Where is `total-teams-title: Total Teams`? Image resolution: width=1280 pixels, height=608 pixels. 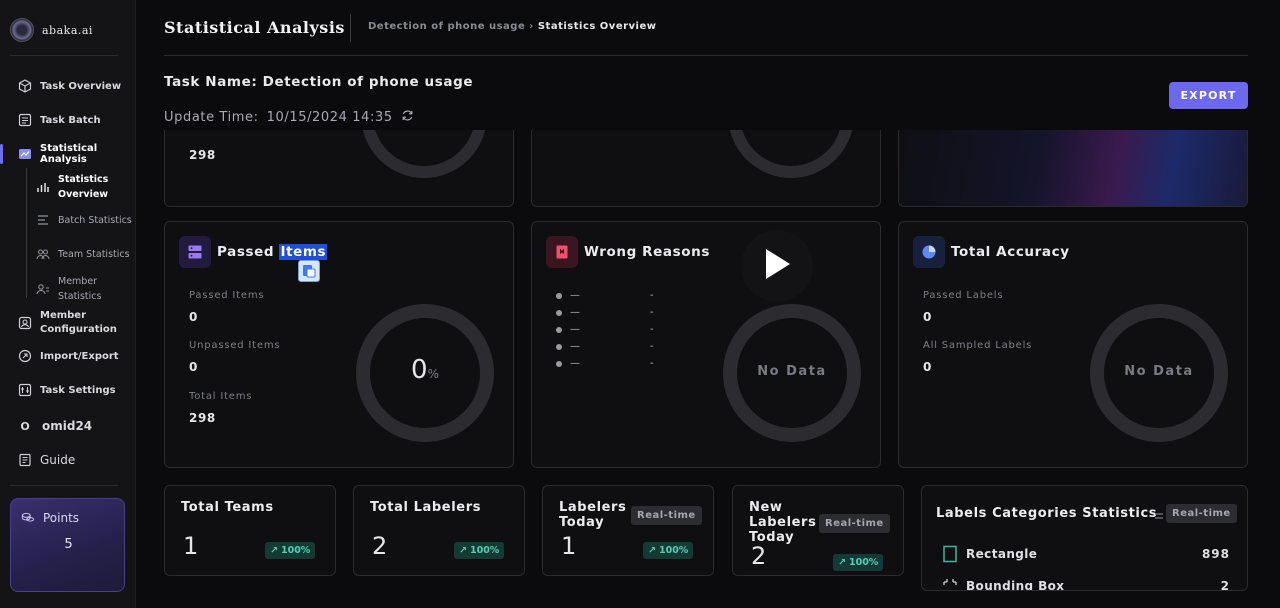
total-teams-title: Total Teams is located at coordinates (227, 507).